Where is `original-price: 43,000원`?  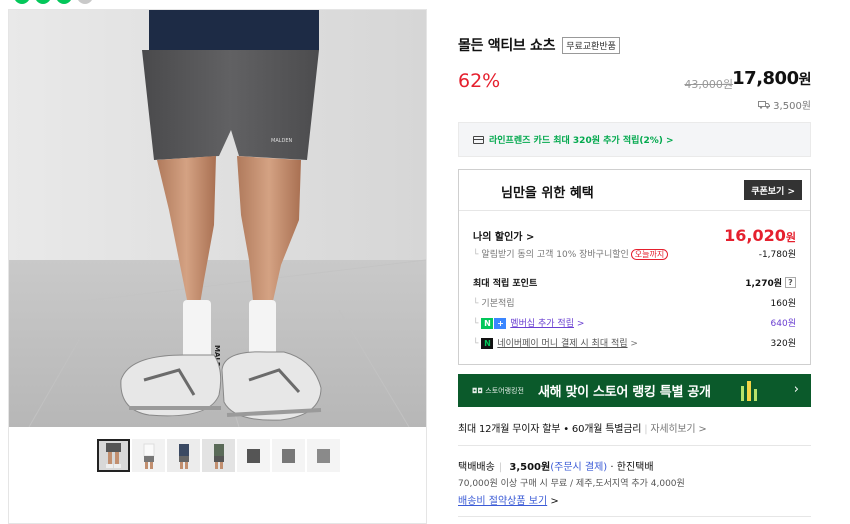
original-price: 43,000원 is located at coordinates (708, 84).